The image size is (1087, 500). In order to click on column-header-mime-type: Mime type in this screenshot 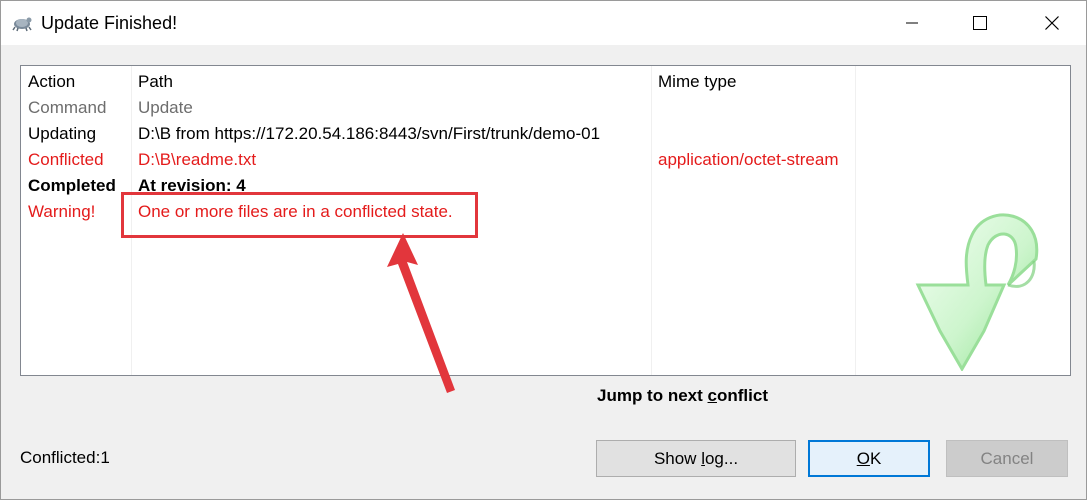, I will do `click(697, 82)`.